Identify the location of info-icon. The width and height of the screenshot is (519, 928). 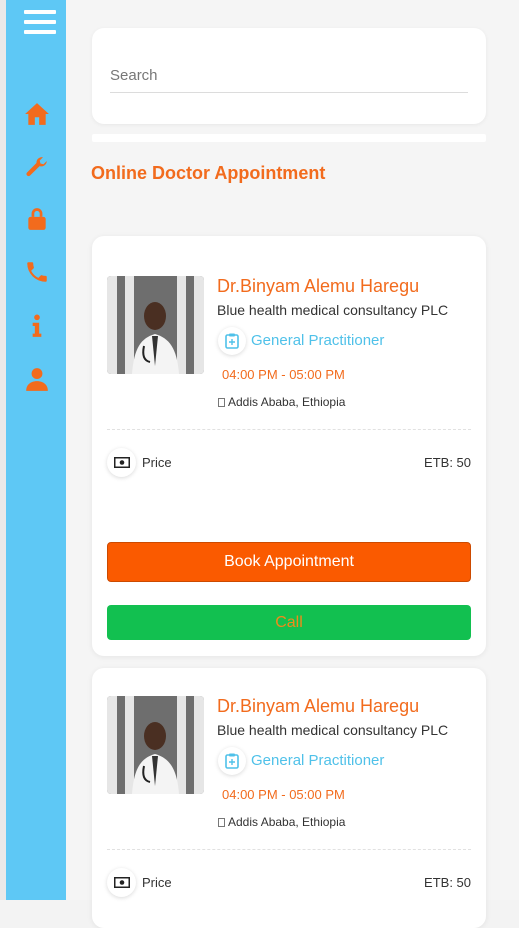
(37, 326).